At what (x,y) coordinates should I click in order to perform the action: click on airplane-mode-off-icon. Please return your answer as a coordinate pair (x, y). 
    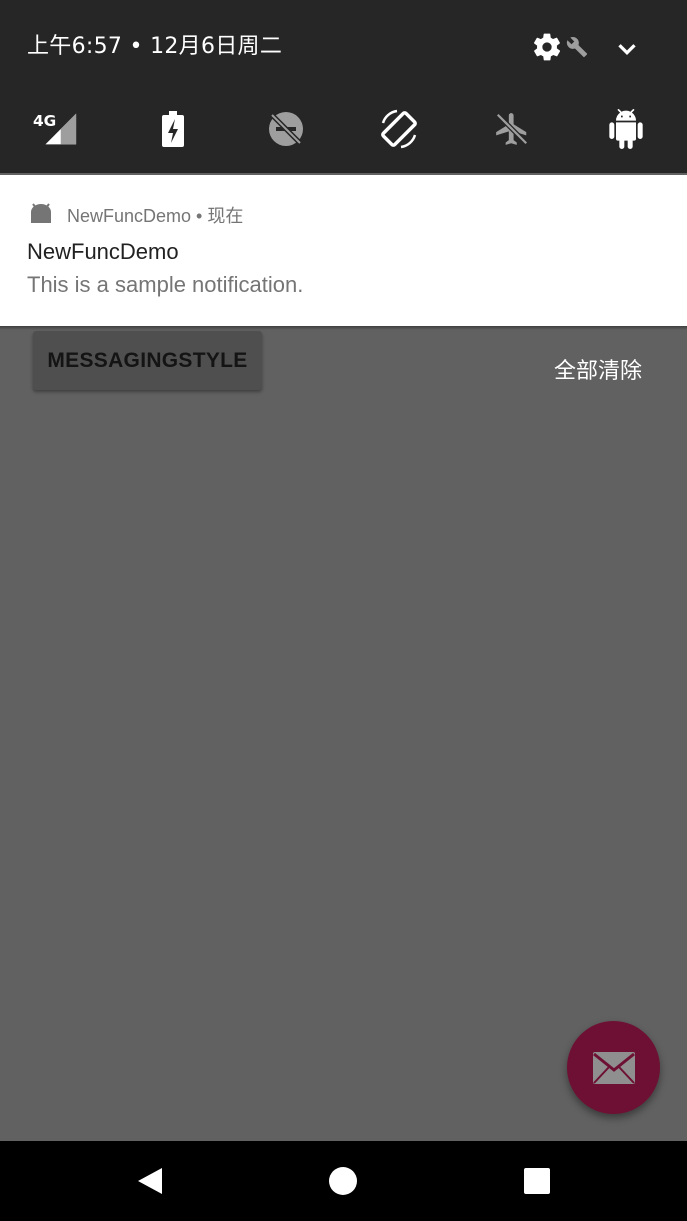
    Looking at the image, I should click on (512, 129).